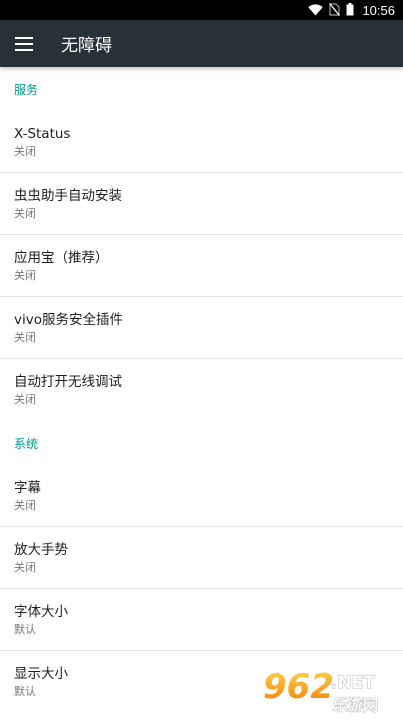 This screenshot has width=403, height=720. Describe the element at coordinates (201, 142) in the screenshot. I see `list-item-x-status: X-Status 关闭` at that location.